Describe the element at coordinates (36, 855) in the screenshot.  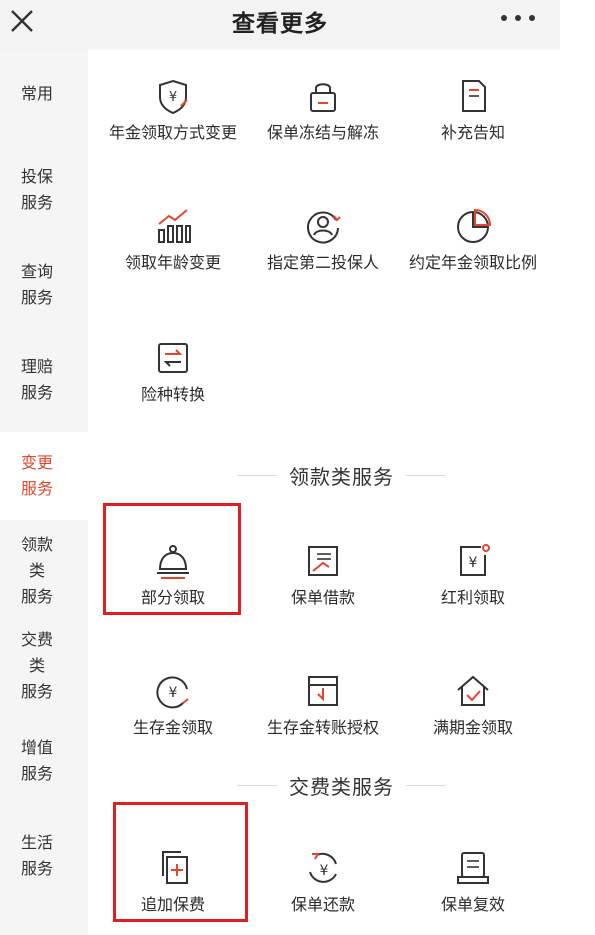
I see `sidebar-item-label: 生活 服务` at that location.